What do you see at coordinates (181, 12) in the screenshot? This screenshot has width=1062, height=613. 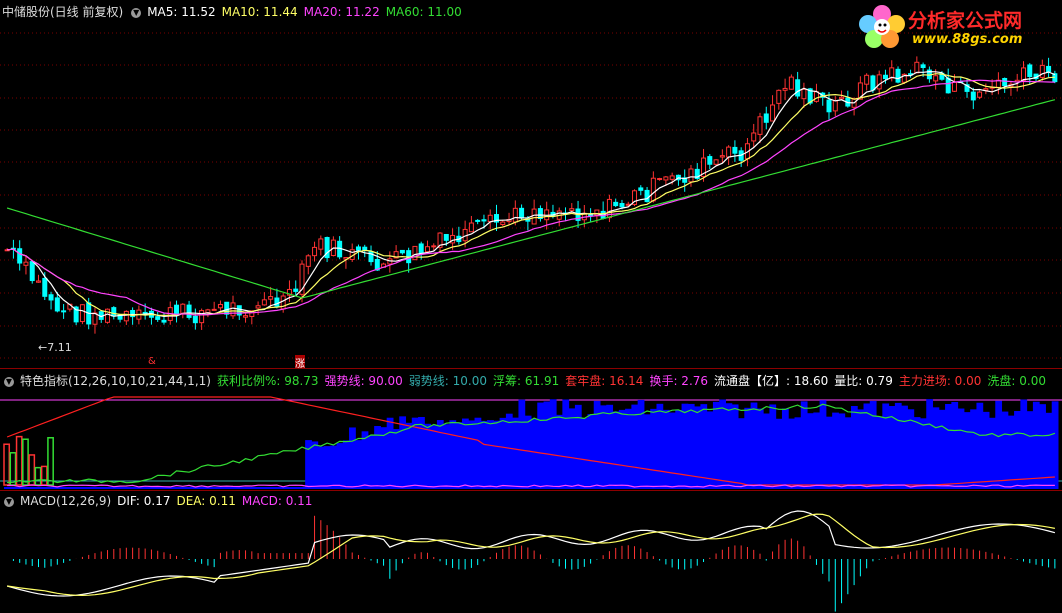 I see `ma-label-0: MA5: 11.52` at bounding box center [181, 12].